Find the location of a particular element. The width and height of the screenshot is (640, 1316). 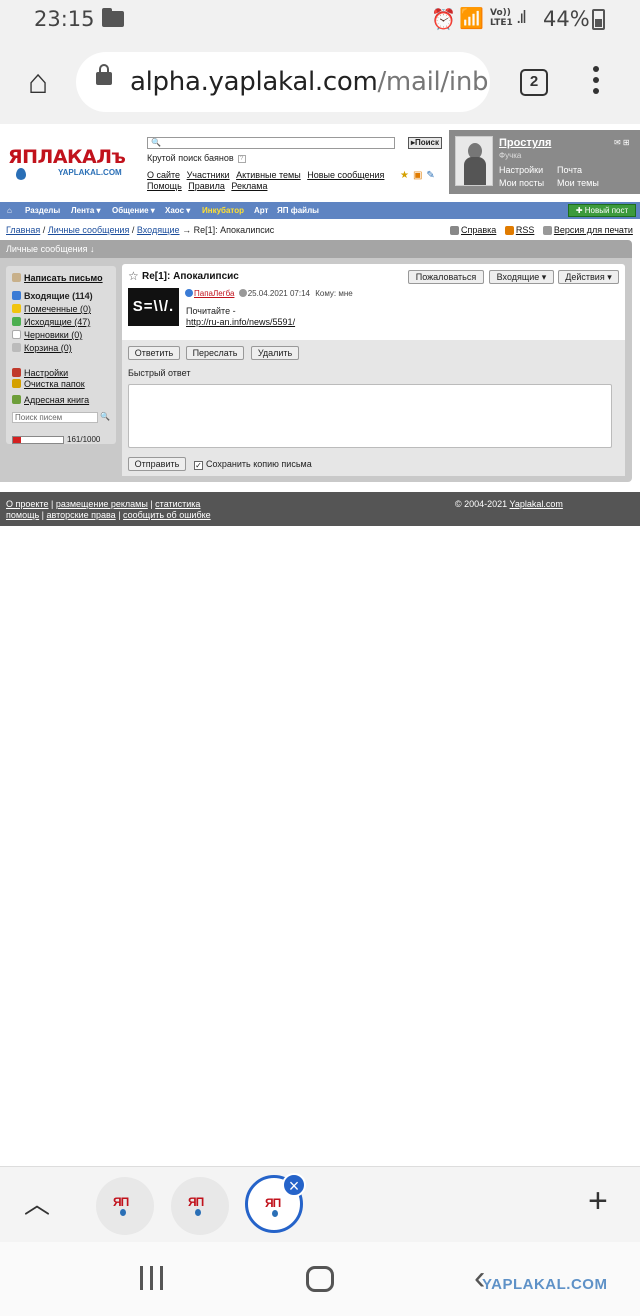

header-icons: ★ ▣ ✎ is located at coordinates (419, 175).